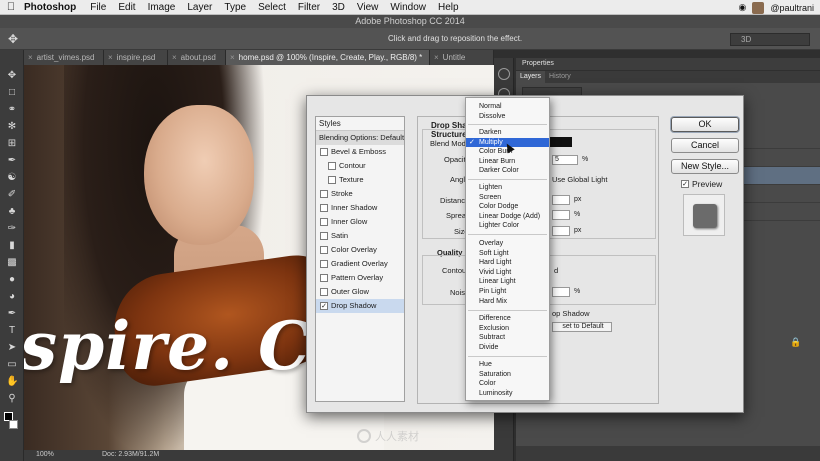 The height and width of the screenshot is (461, 820). Describe the element at coordinates (507, 254) in the screenshot. I see `blend-mode-option: Soft Light` at that location.